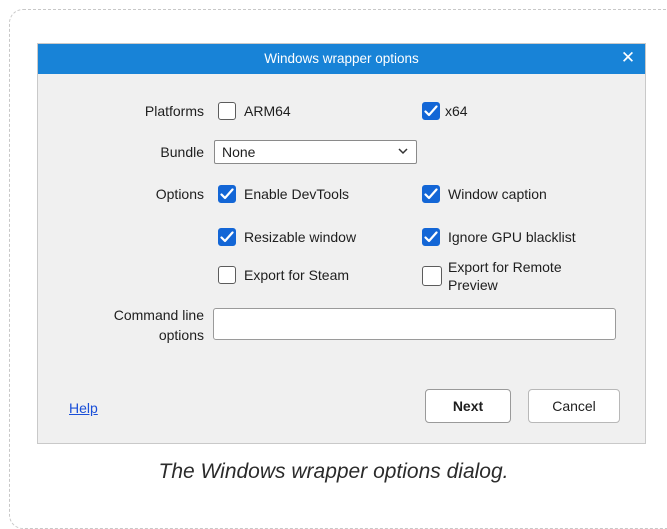 The width and height of the screenshot is (667, 529). I want to click on export-for-remote-preview-checkbox-box, so click(432, 276).